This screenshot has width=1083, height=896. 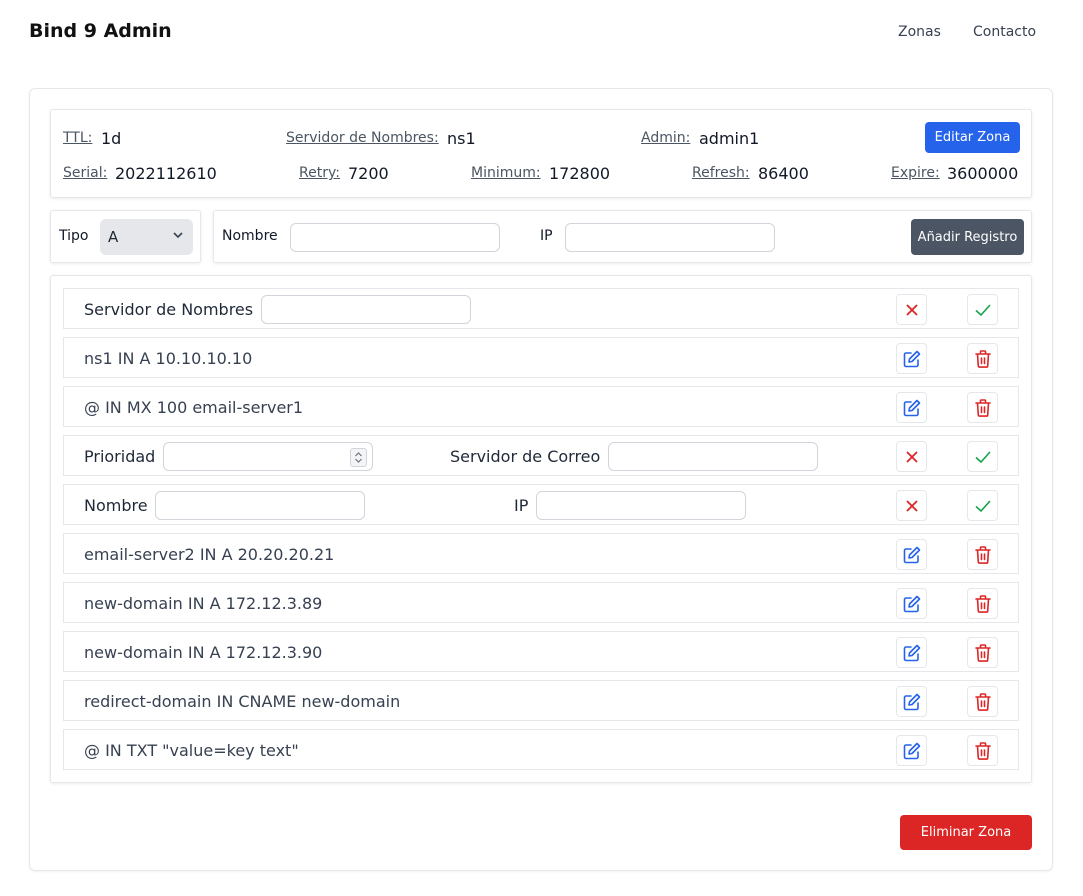 I want to click on record-row: new-domain IN A 172.12.3.89, so click(x=541, y=602).